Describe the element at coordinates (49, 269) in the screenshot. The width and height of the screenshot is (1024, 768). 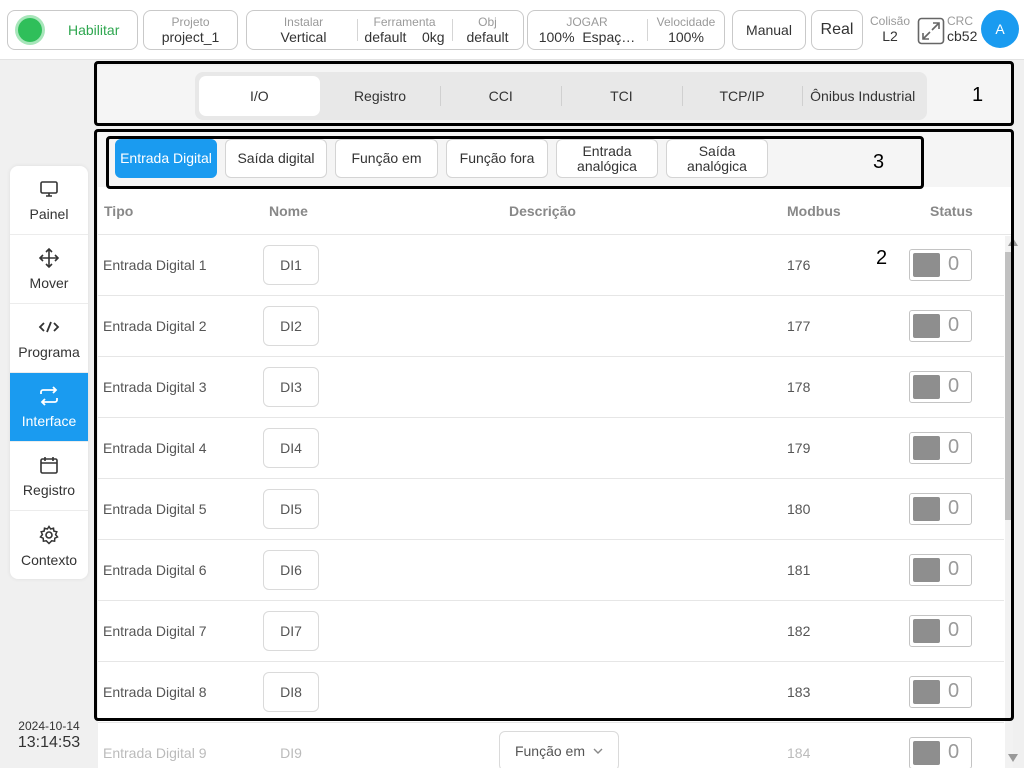
I see `sidebar-item-mover: Mover` at that location.